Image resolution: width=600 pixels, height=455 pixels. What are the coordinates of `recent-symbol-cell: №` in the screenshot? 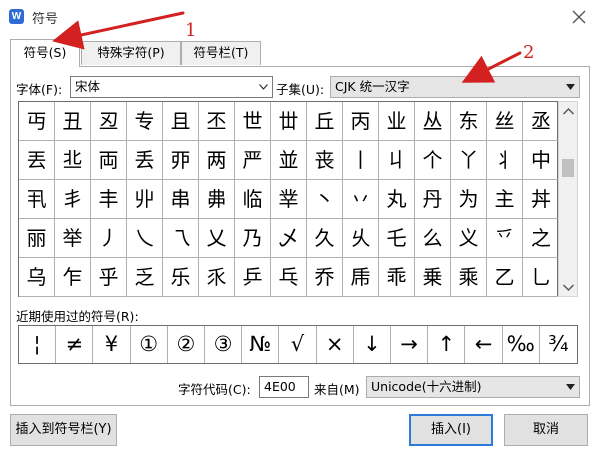 It's located at (261, 344).